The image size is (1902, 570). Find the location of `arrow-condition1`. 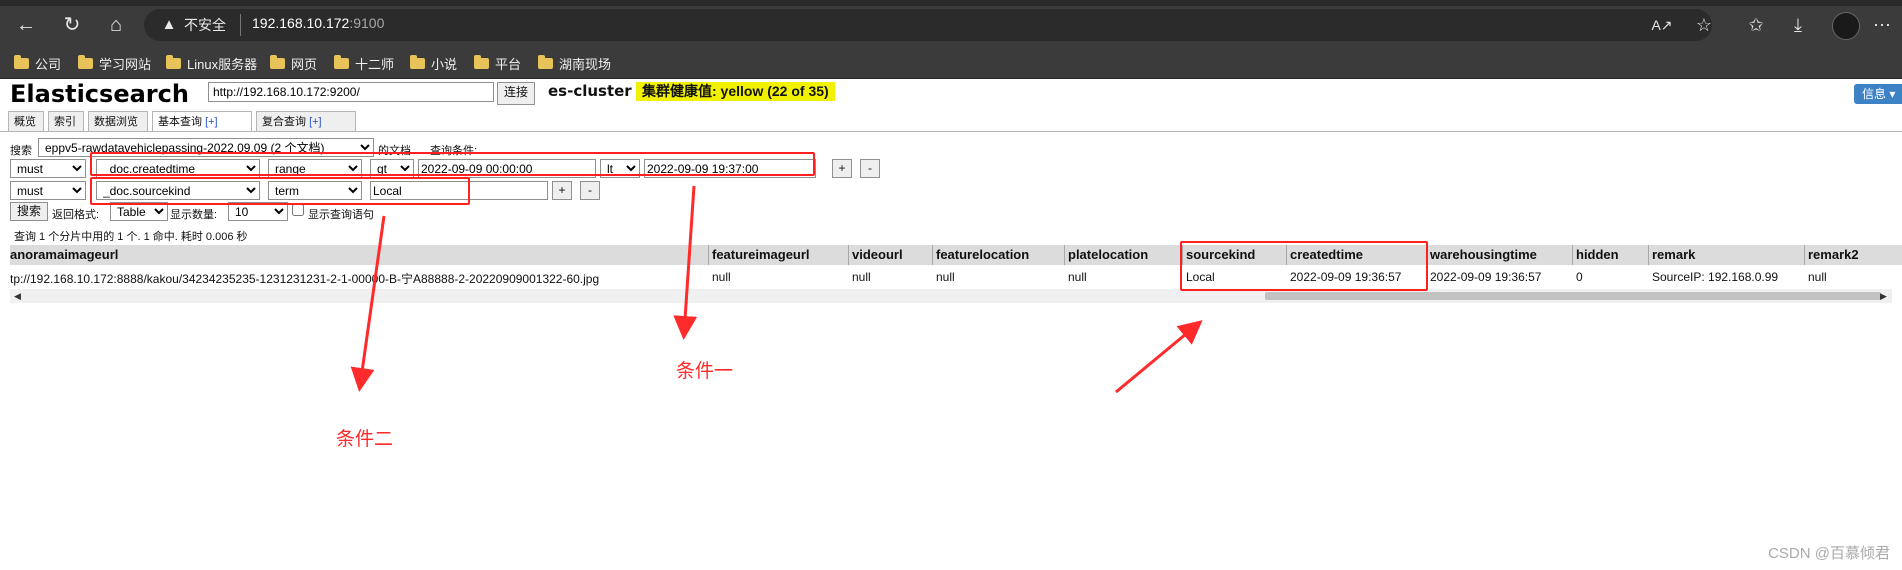

arrow-condition1 is located at coordinates (685, 262).